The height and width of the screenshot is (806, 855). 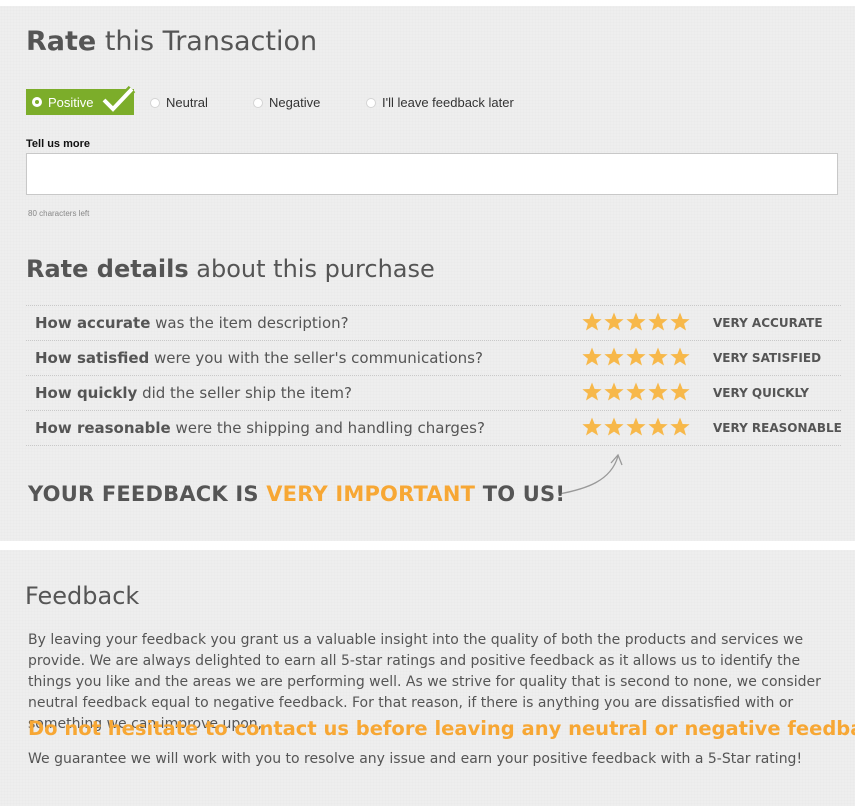 I want to click on rating-option-negative: Negative, so click(x=286, y=102).